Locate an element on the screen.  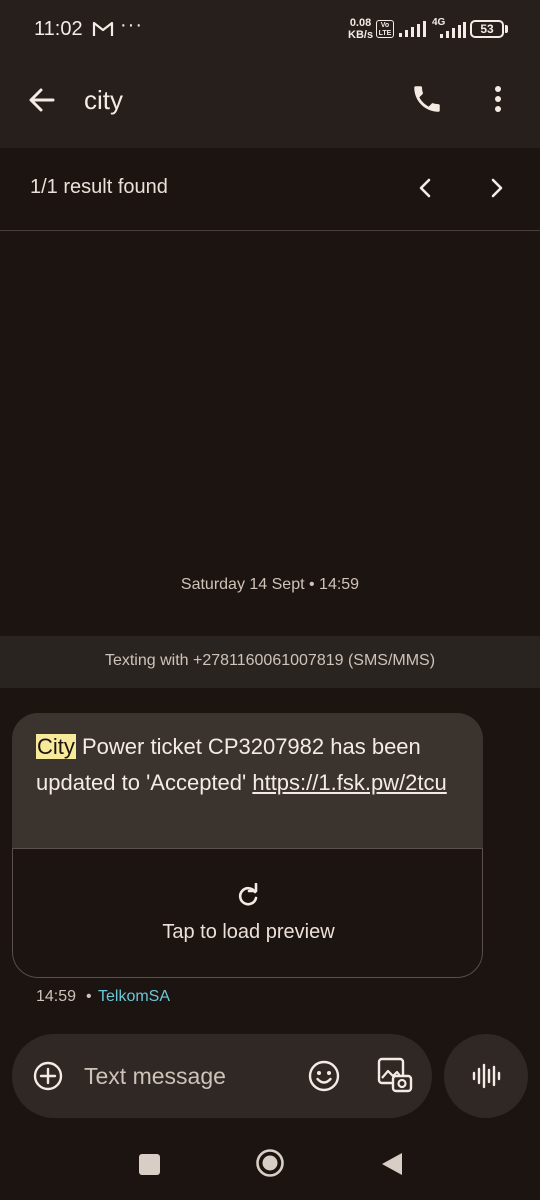
home-icon is located at coordinates (270, 1163).